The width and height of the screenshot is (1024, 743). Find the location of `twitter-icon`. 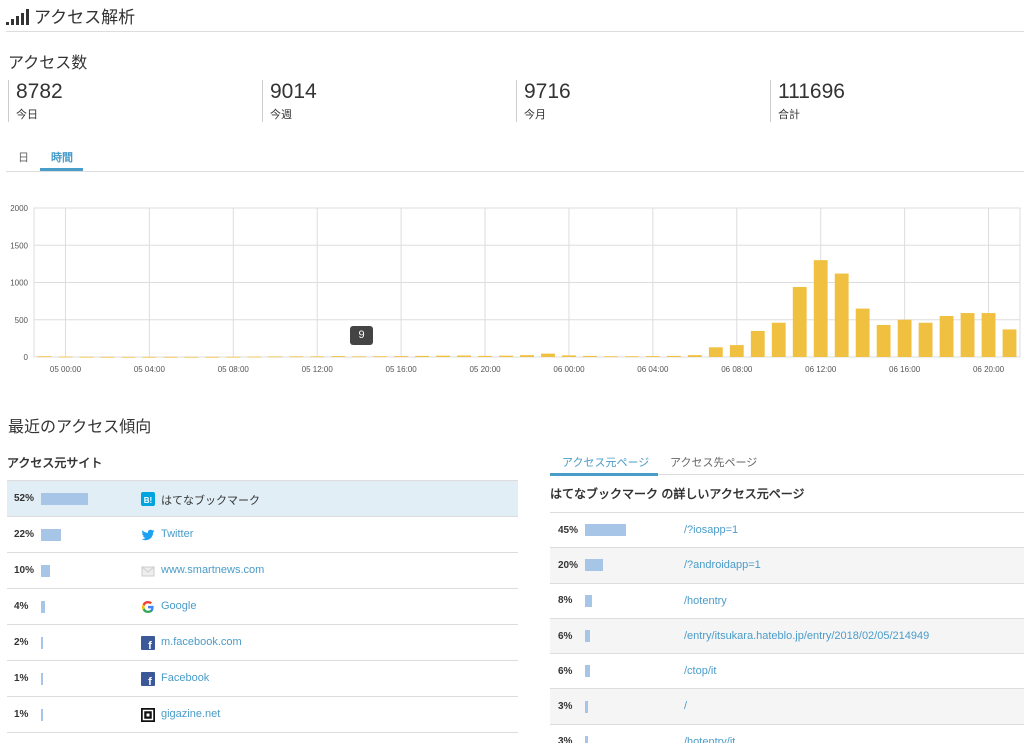

twitter-icon is located at coordinates (148, 535).